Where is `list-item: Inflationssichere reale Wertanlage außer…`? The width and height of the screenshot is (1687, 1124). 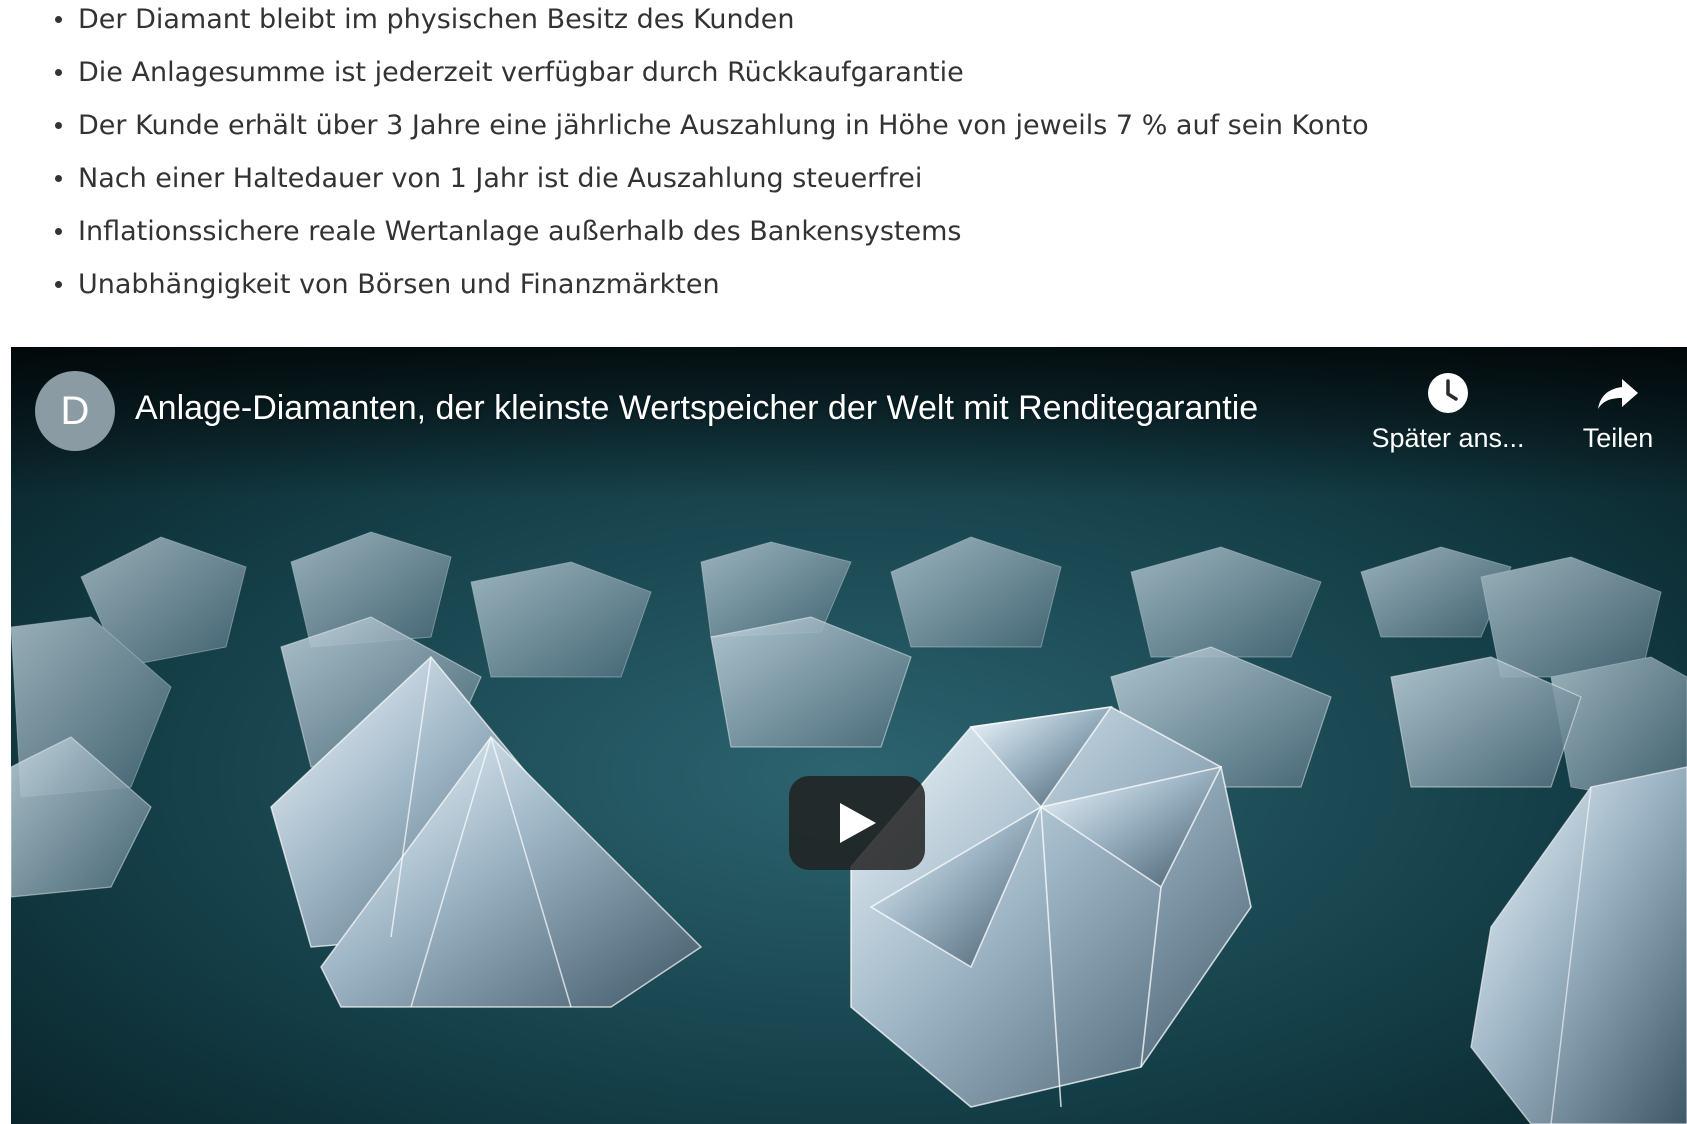
list-item: Inflationssichere reale Wertanlage außer… is located at coordinates (843, 238).